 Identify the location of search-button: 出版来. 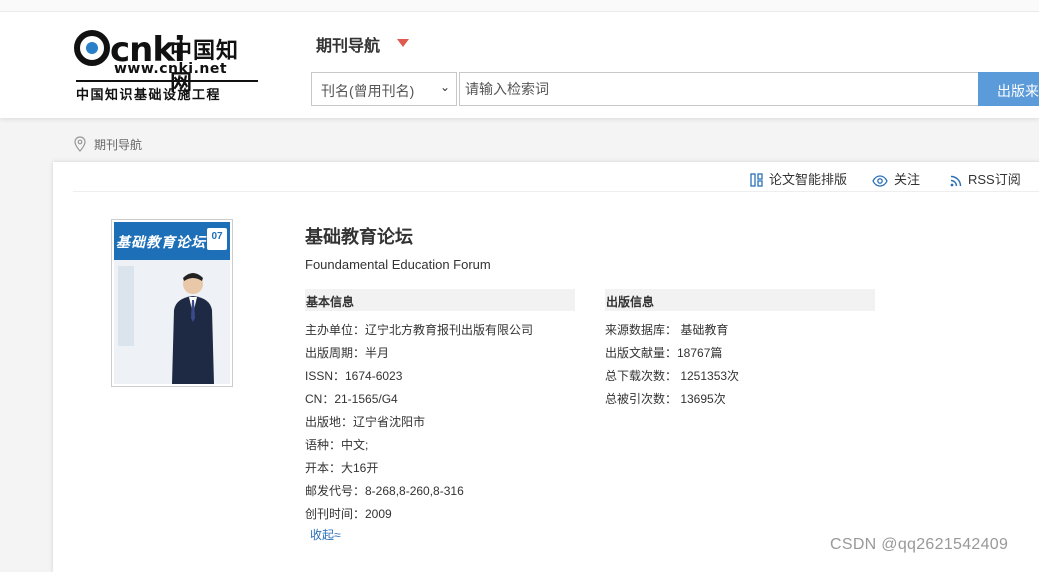
(1008, 89).